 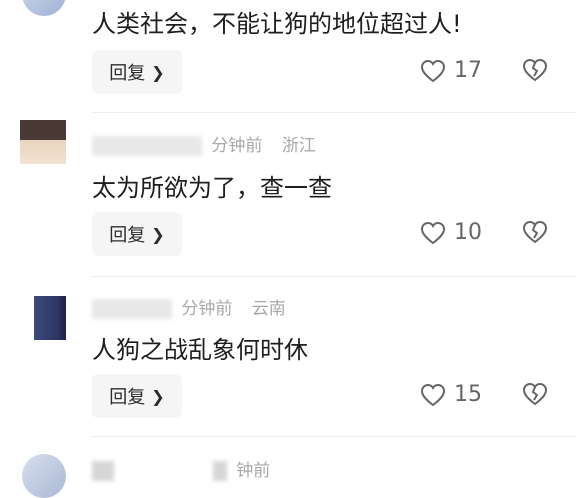 I want to click on comment-meta: 钟前, so click(x=181, y=468).